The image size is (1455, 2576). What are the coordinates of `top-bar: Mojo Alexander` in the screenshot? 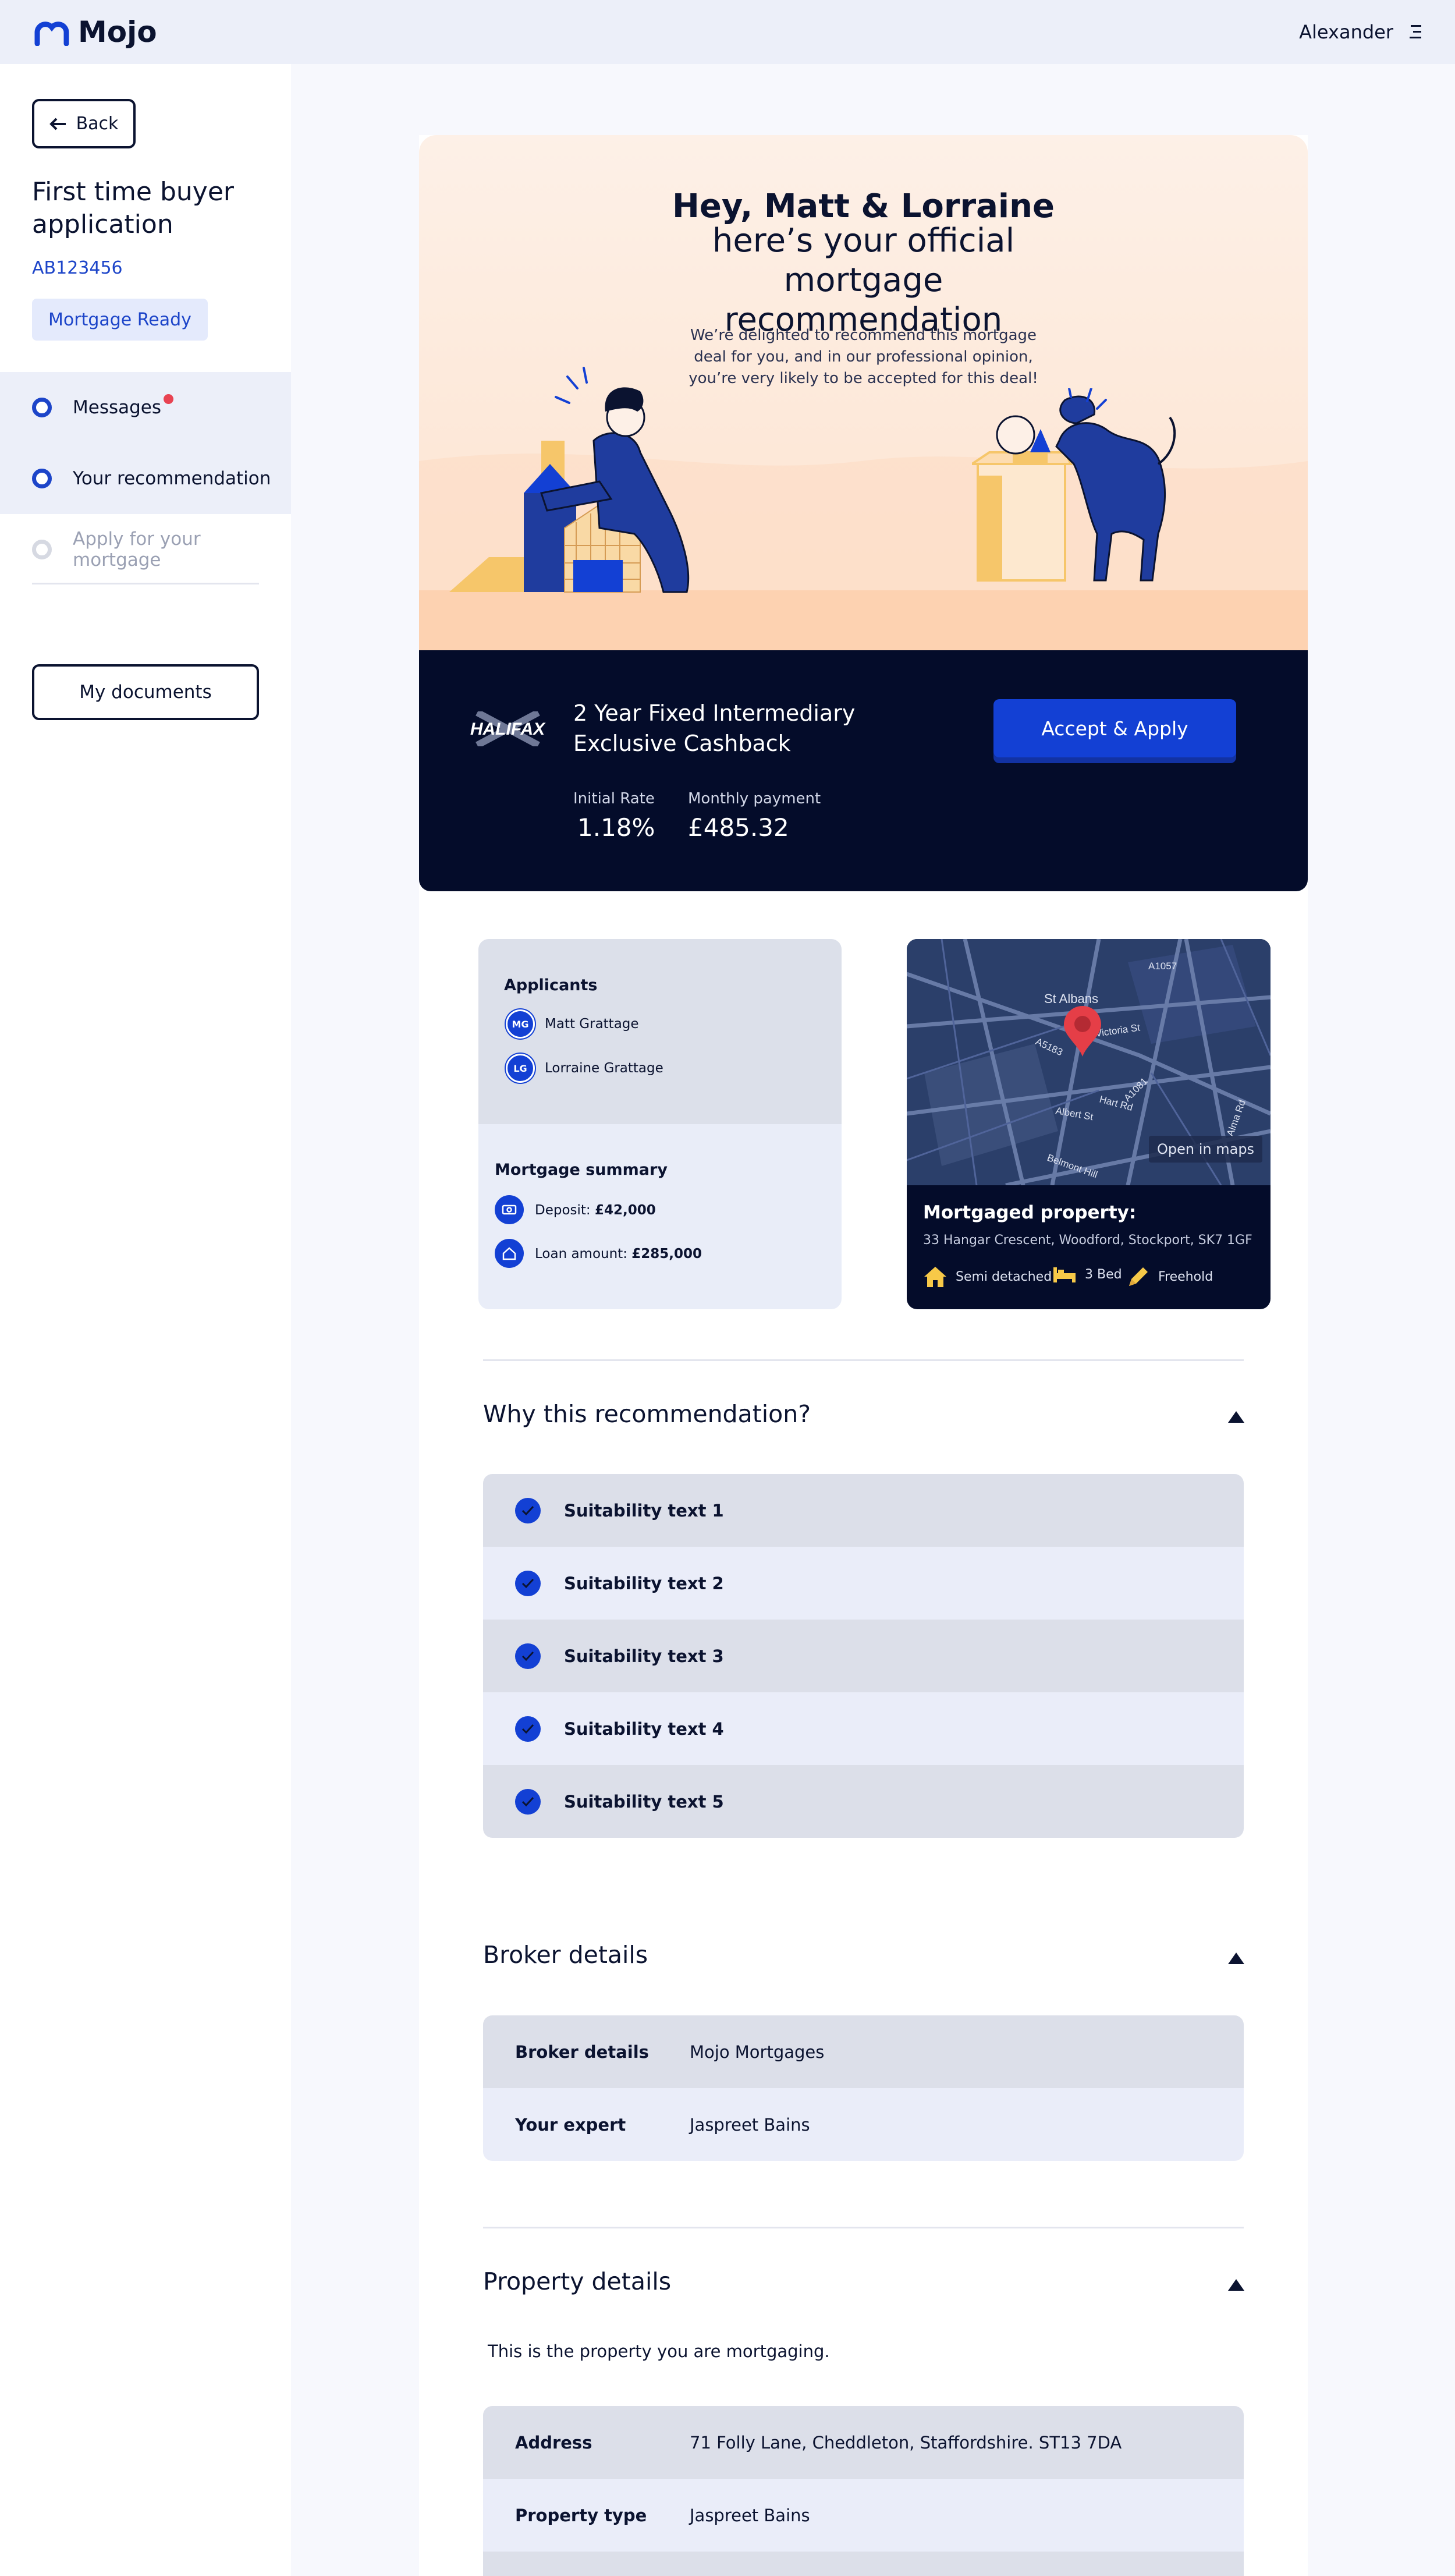 It's located at (727, 32).